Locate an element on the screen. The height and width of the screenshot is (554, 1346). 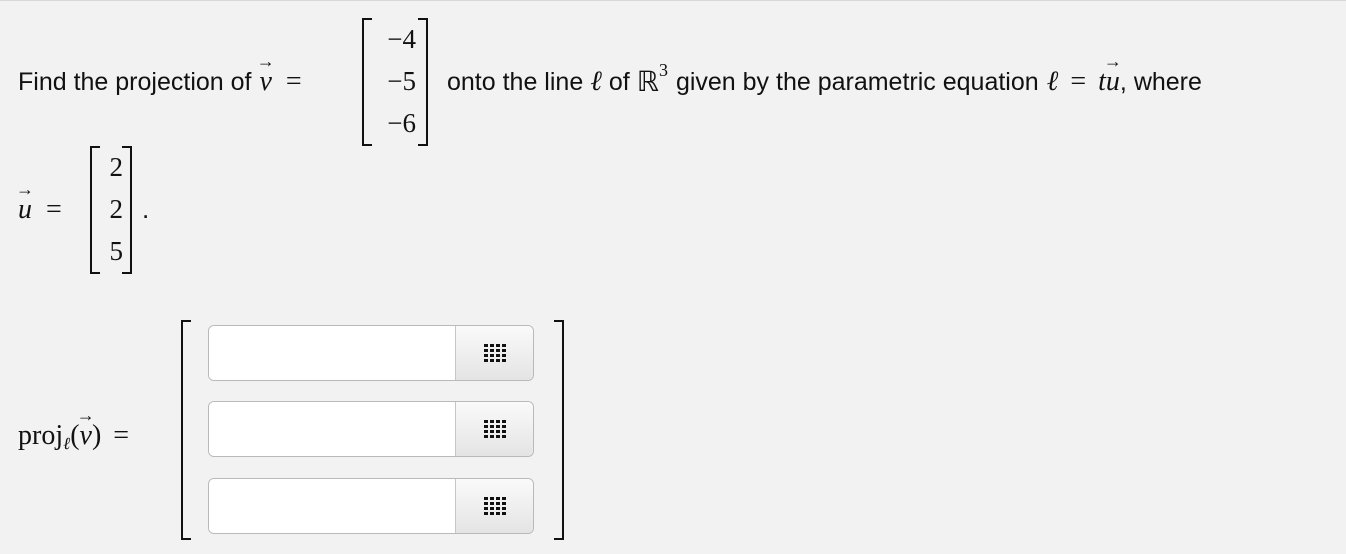
u-definition: u = is located at coordinates (40, 210).